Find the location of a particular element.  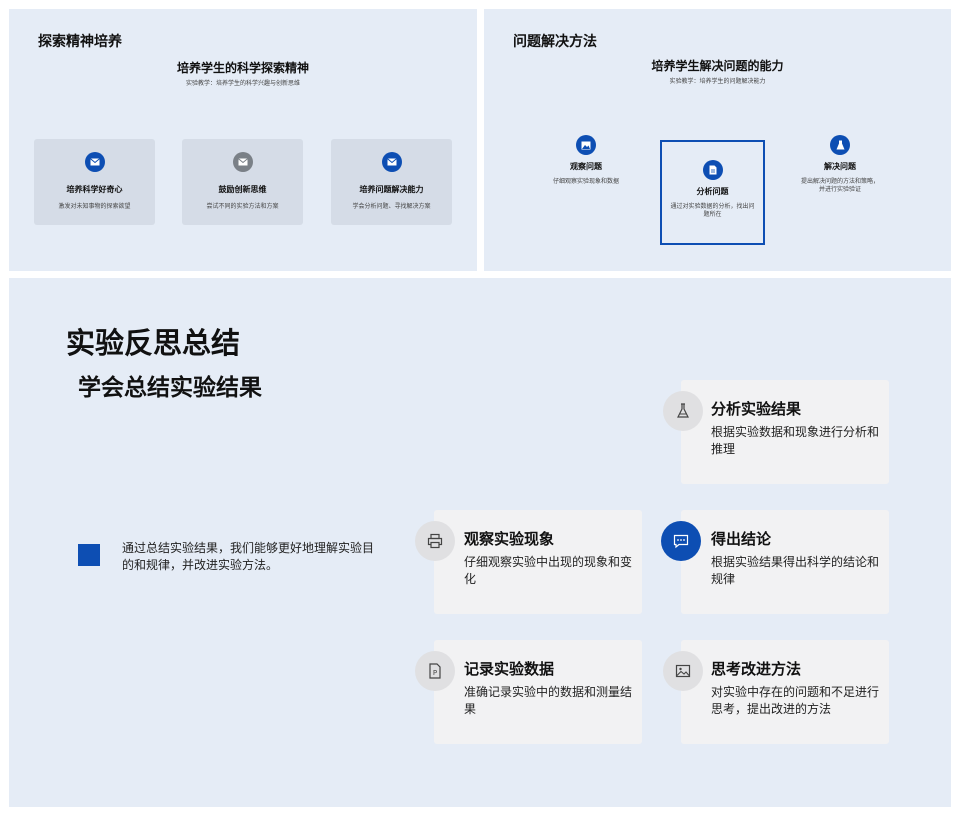

card-observe-phenomena: 观察实验现象 仔细观察实验中出现的现象和变化 is located at coordinates (538, 562).